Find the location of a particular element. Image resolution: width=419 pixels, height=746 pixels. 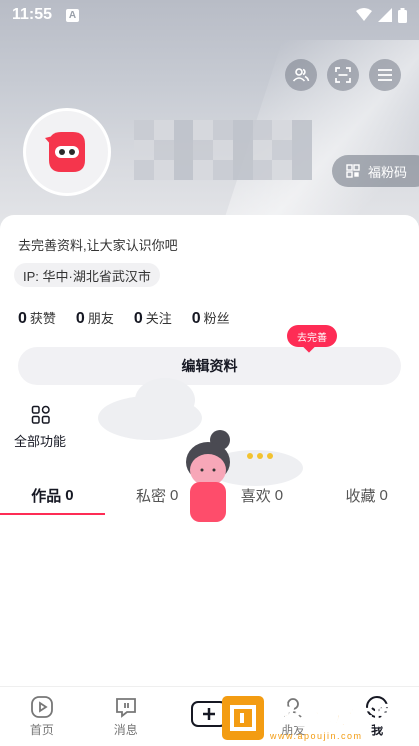

avatar is located at coordinates (67, 152).